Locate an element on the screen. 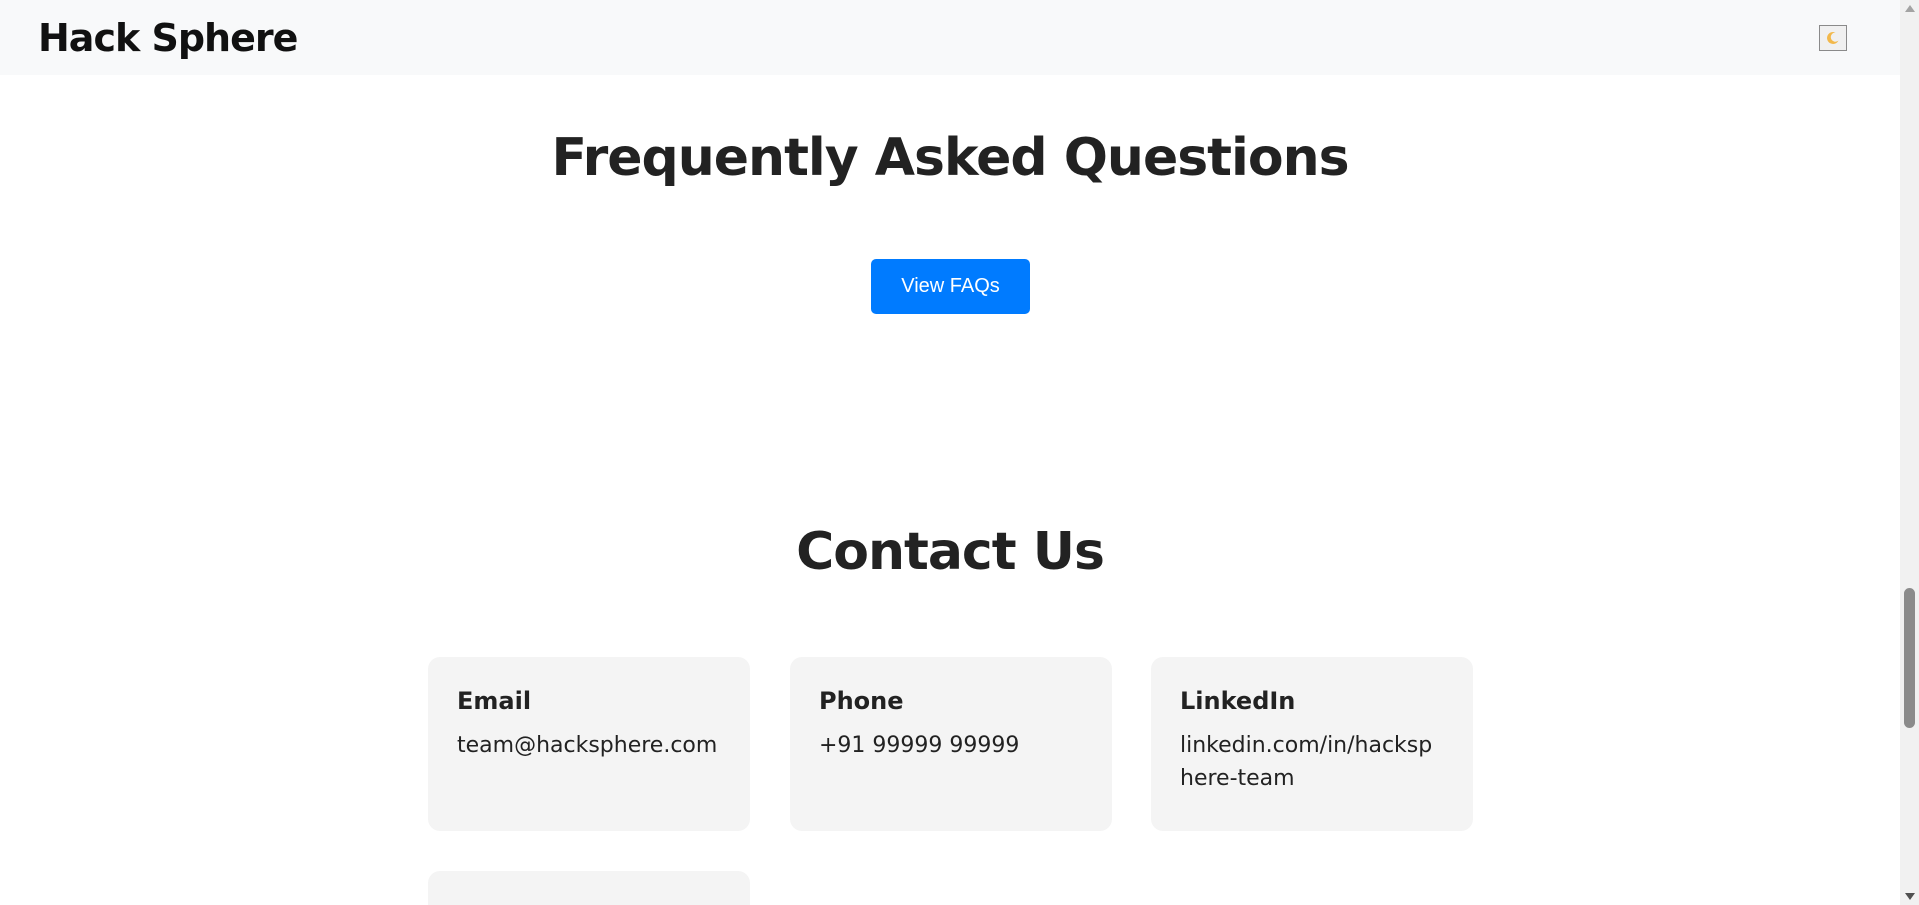 This screenshot has height=905, width=1919. contact-card-email: Email team@hacksphere.com is located at coordinates (589, 744).